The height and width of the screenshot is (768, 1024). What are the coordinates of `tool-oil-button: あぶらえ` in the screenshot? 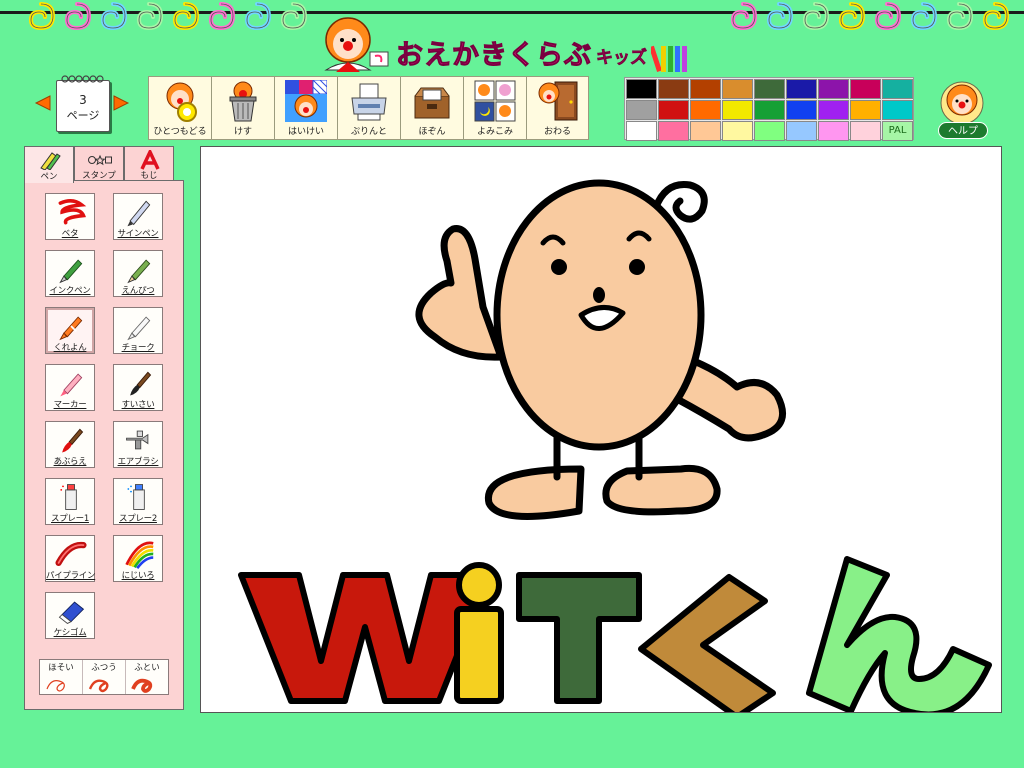 It's located at (70, 444).